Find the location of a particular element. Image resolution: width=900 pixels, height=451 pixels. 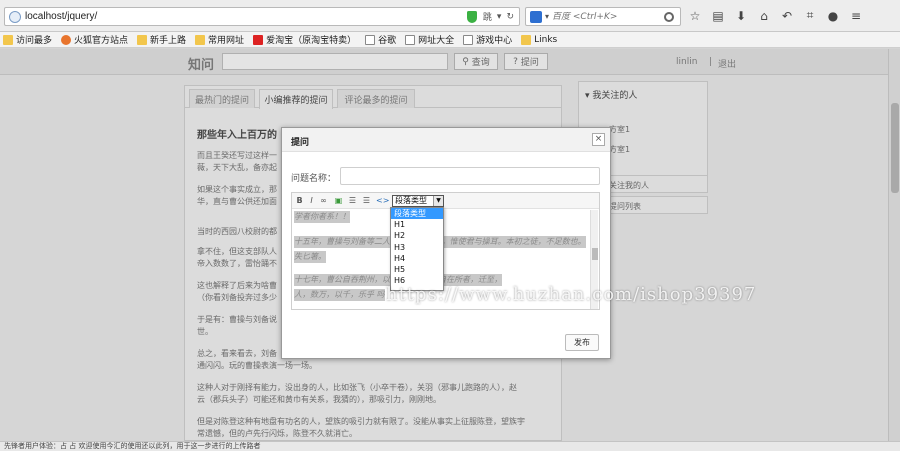

bookmark-label: Links is located at coordinates (546, 39).